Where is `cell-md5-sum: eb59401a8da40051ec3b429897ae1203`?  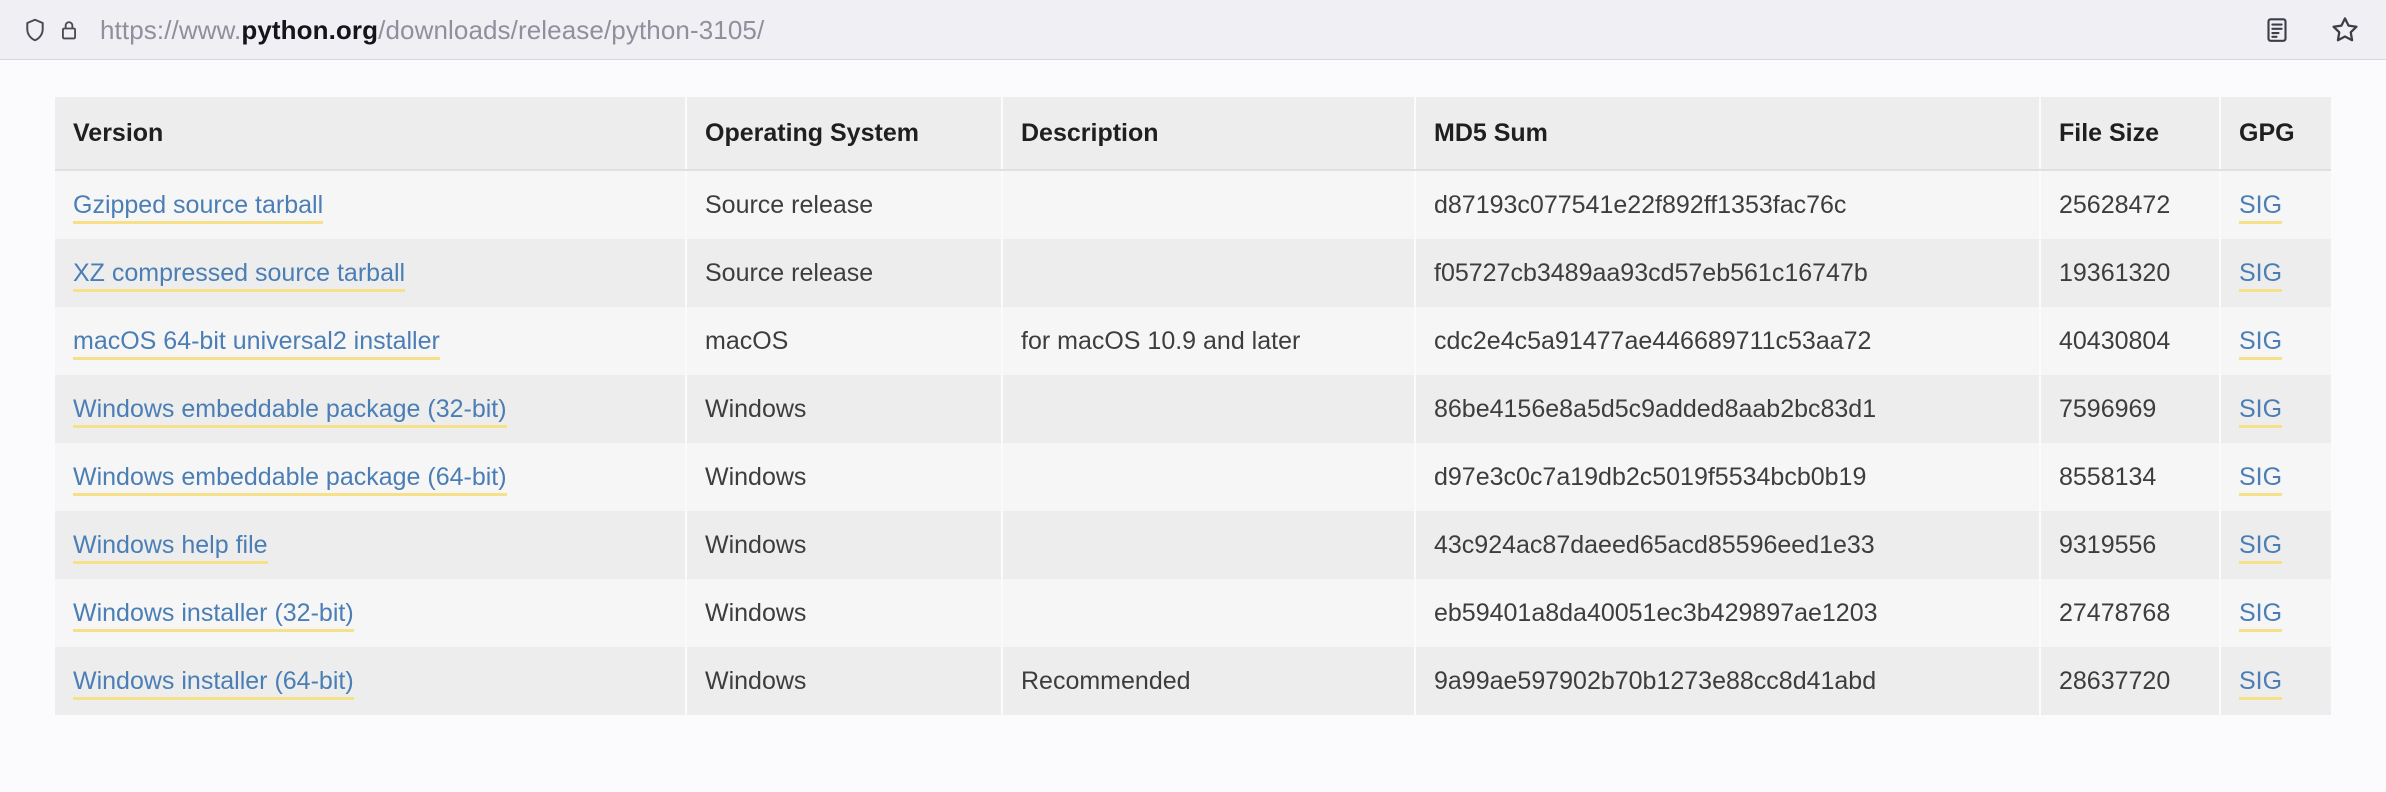 cell-md5-sum: eb59401a8da40051ec3b429897ae1203 is located at coordinates (1728, 613).